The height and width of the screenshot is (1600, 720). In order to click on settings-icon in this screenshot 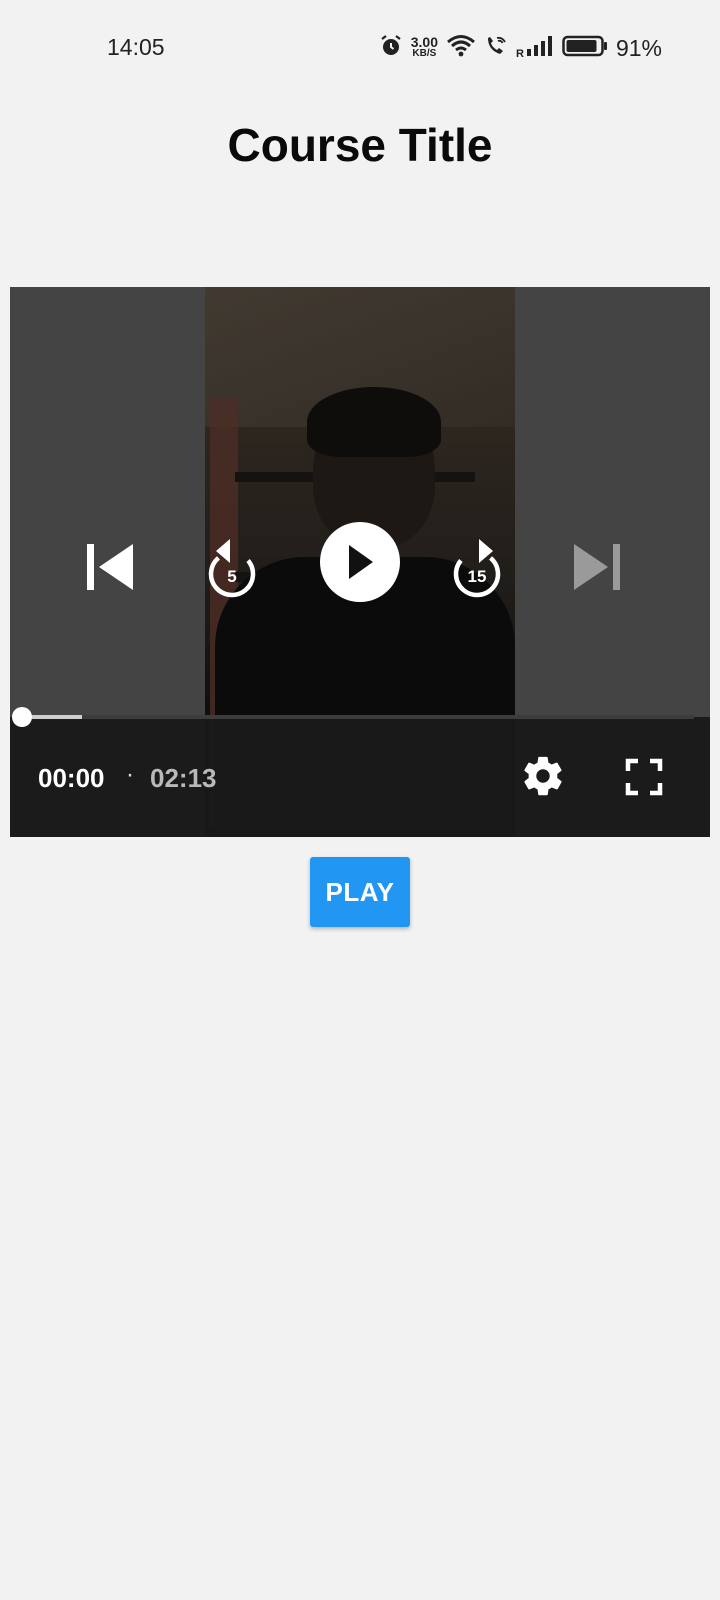, I will do `click(543, 779)`.